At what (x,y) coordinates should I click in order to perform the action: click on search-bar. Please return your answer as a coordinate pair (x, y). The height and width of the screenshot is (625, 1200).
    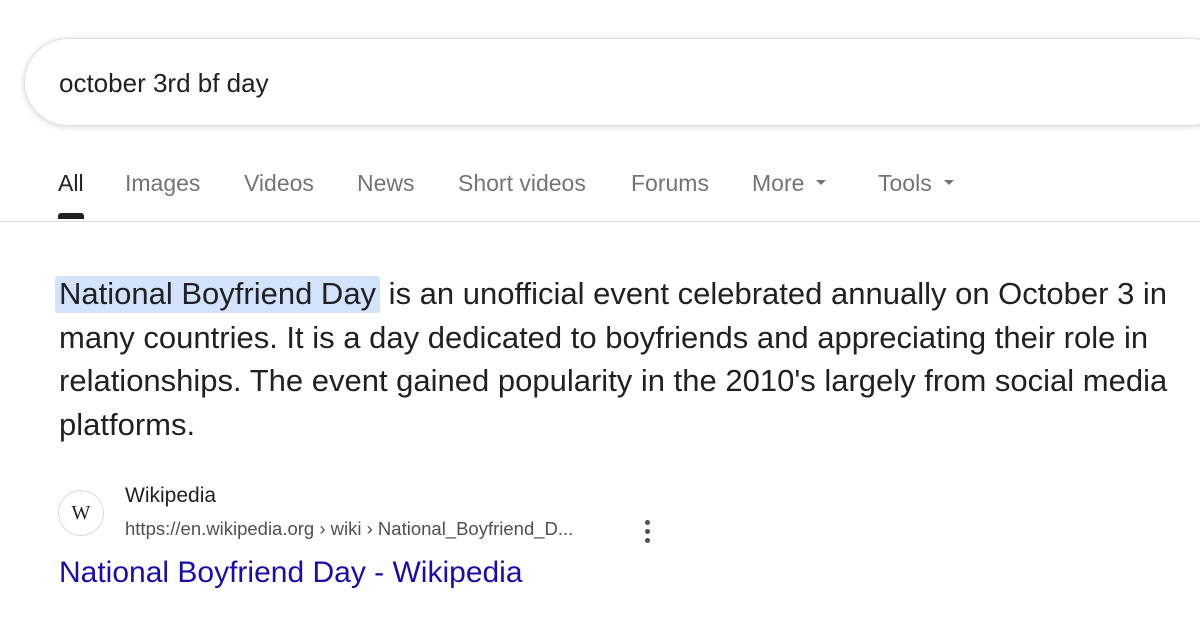
    Looking at the image, I should click on (612, 82).